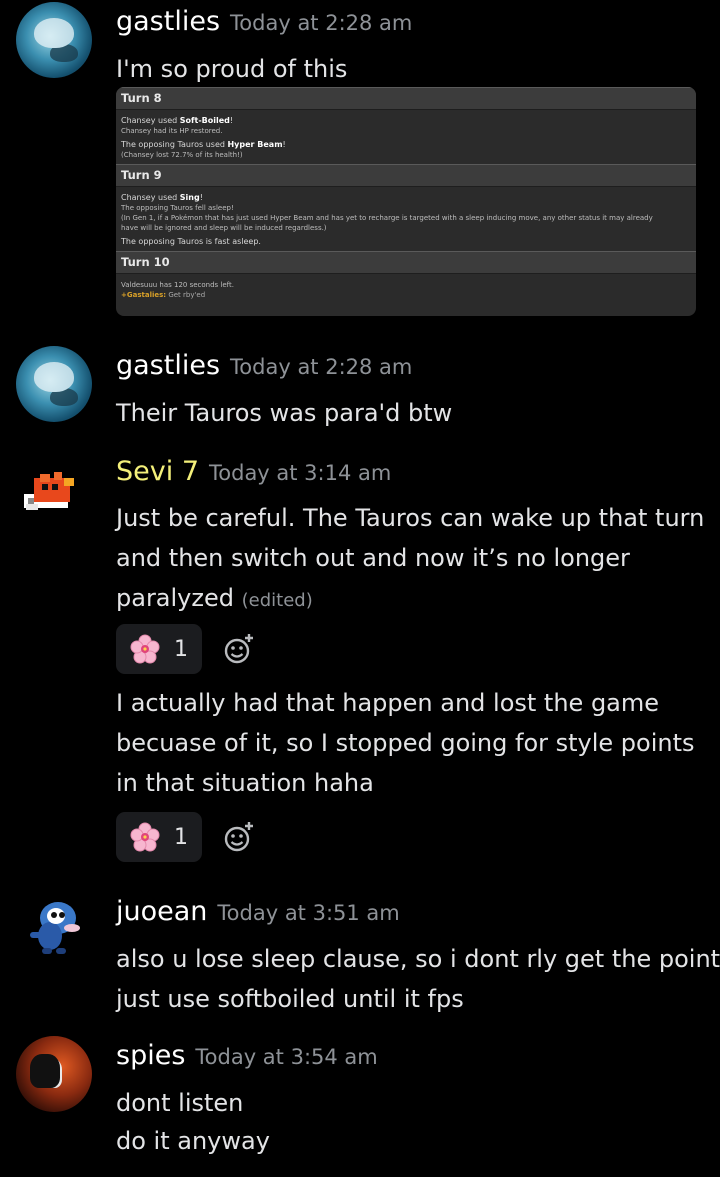 The height and width of the screenshot is (1177, 720). Describe the element at coordinates (277, 600) in the screenshot. I see `edited-label: (edited)` at that location.